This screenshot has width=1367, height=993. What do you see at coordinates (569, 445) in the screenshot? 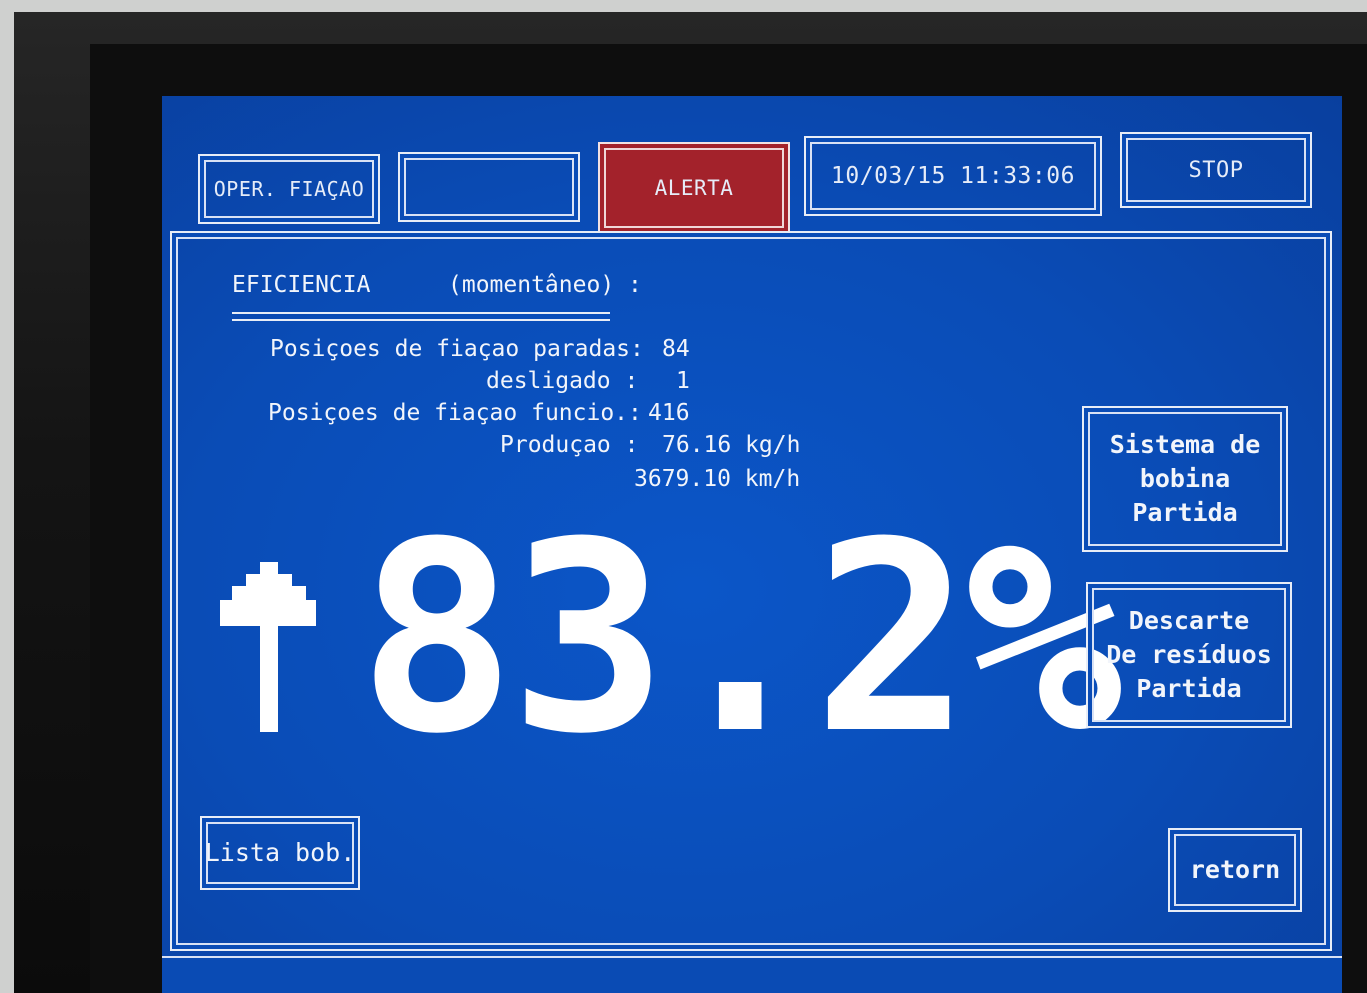
I see `production-label: Produçao :` at bounding box center [569, 445].